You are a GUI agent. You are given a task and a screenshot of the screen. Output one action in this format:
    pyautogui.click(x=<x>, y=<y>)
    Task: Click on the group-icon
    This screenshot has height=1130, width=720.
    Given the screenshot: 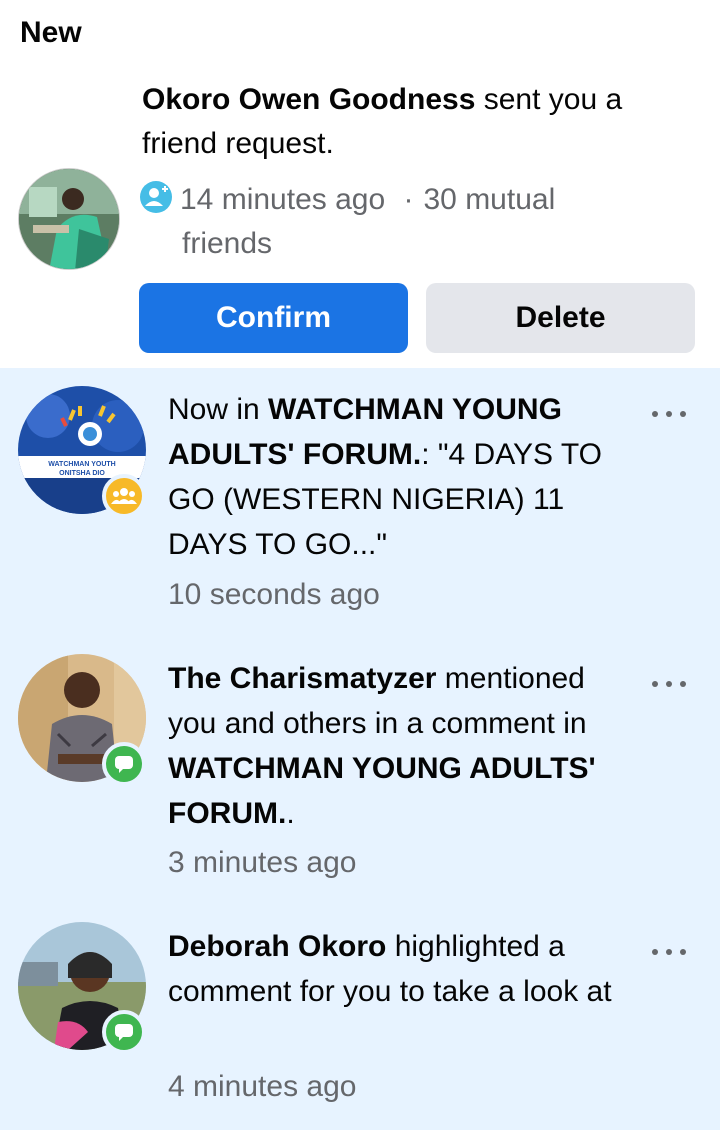 What is the action you would take?
    pyautogui.click(x=124, y=496)
    